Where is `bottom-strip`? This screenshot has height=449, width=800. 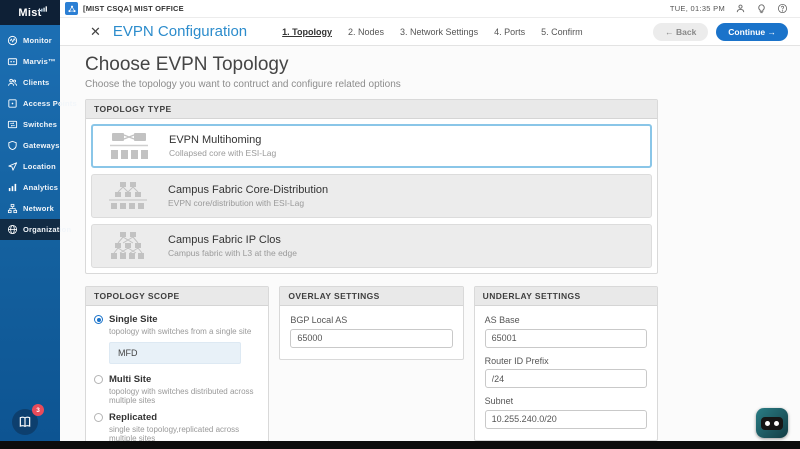
bottom-strip is located at coordinates (400, 445).